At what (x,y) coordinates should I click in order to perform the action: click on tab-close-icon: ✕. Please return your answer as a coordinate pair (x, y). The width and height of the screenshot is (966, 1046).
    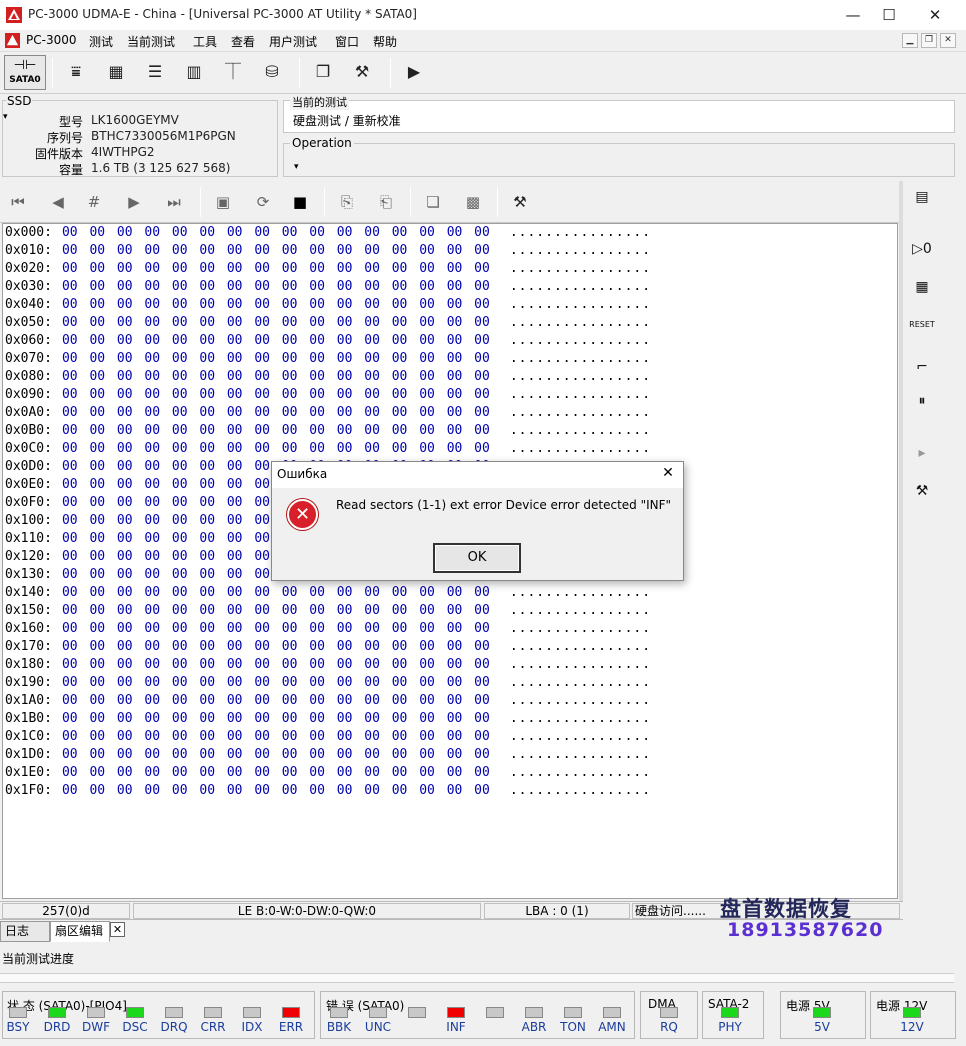
    Looking at the image, I should click on (117, 929).